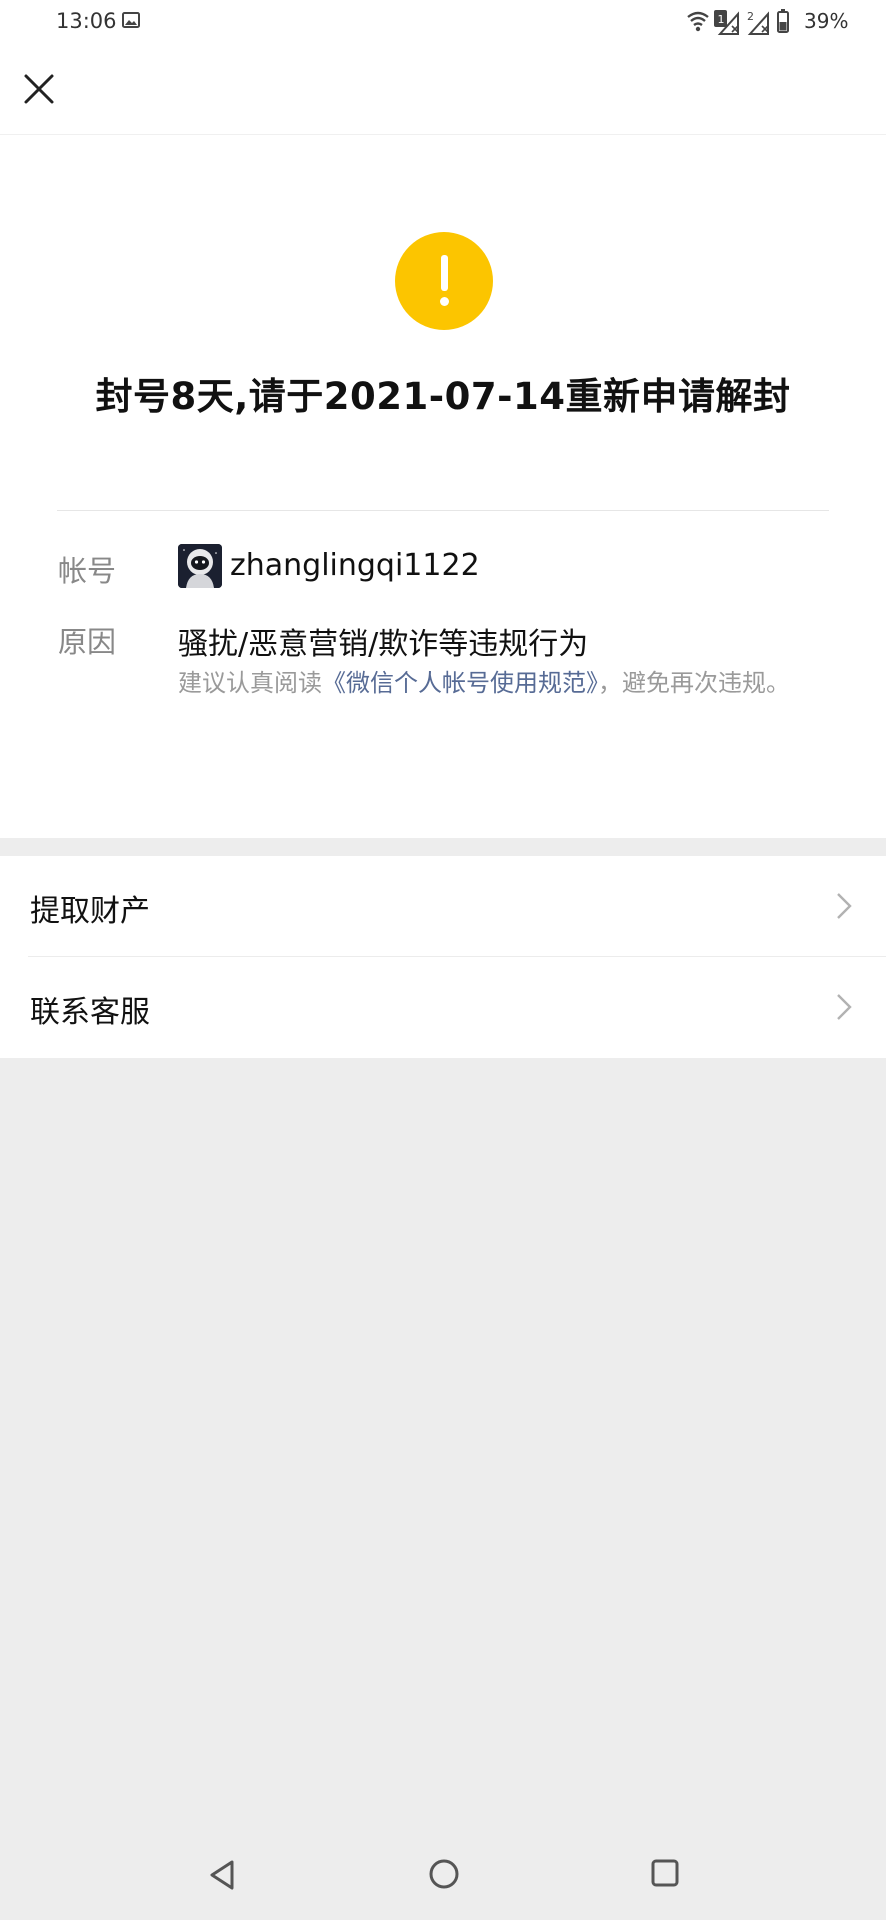  What do you see at coordinates (698, 21) in the screenshot?
I see `wifi-icon` at bounding box center [698, 21].